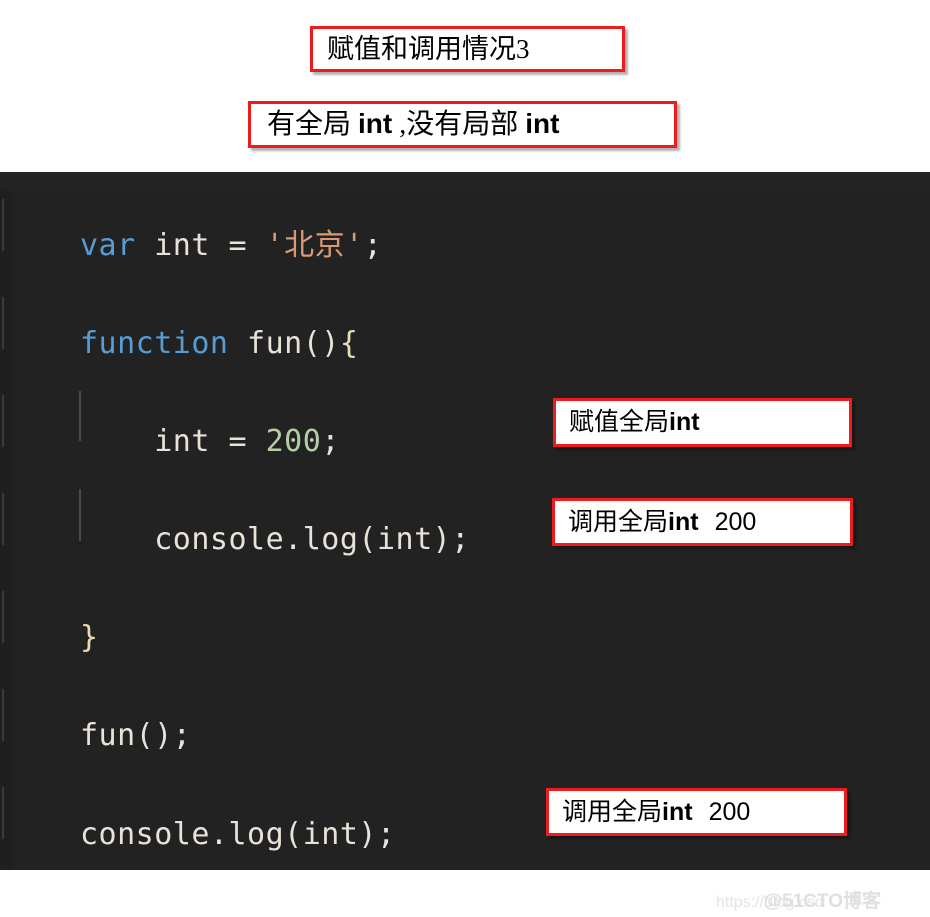 This screenshot has height=917, width=930. What do you see at coordinates (375, 123) in the screenshot?
I see `subtitle-segment-latin-1: int` at bounding box center [375, 123].